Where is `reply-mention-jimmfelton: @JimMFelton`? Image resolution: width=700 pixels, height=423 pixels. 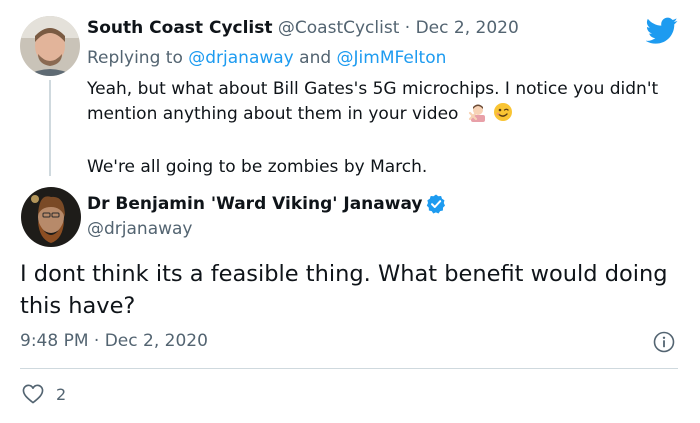
reply-mention-jimmfelton: @JimMFelton is located at coordinates (392, 58).